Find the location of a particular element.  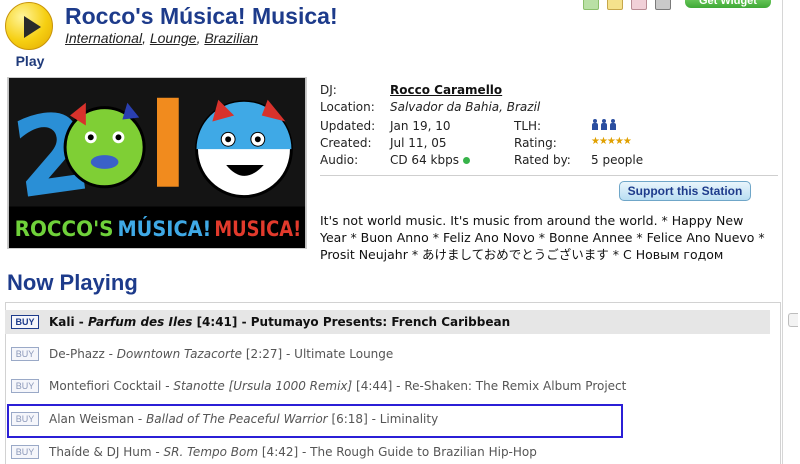

dj-name-link: Rocco Caramello is located at coordinates (446, 90).